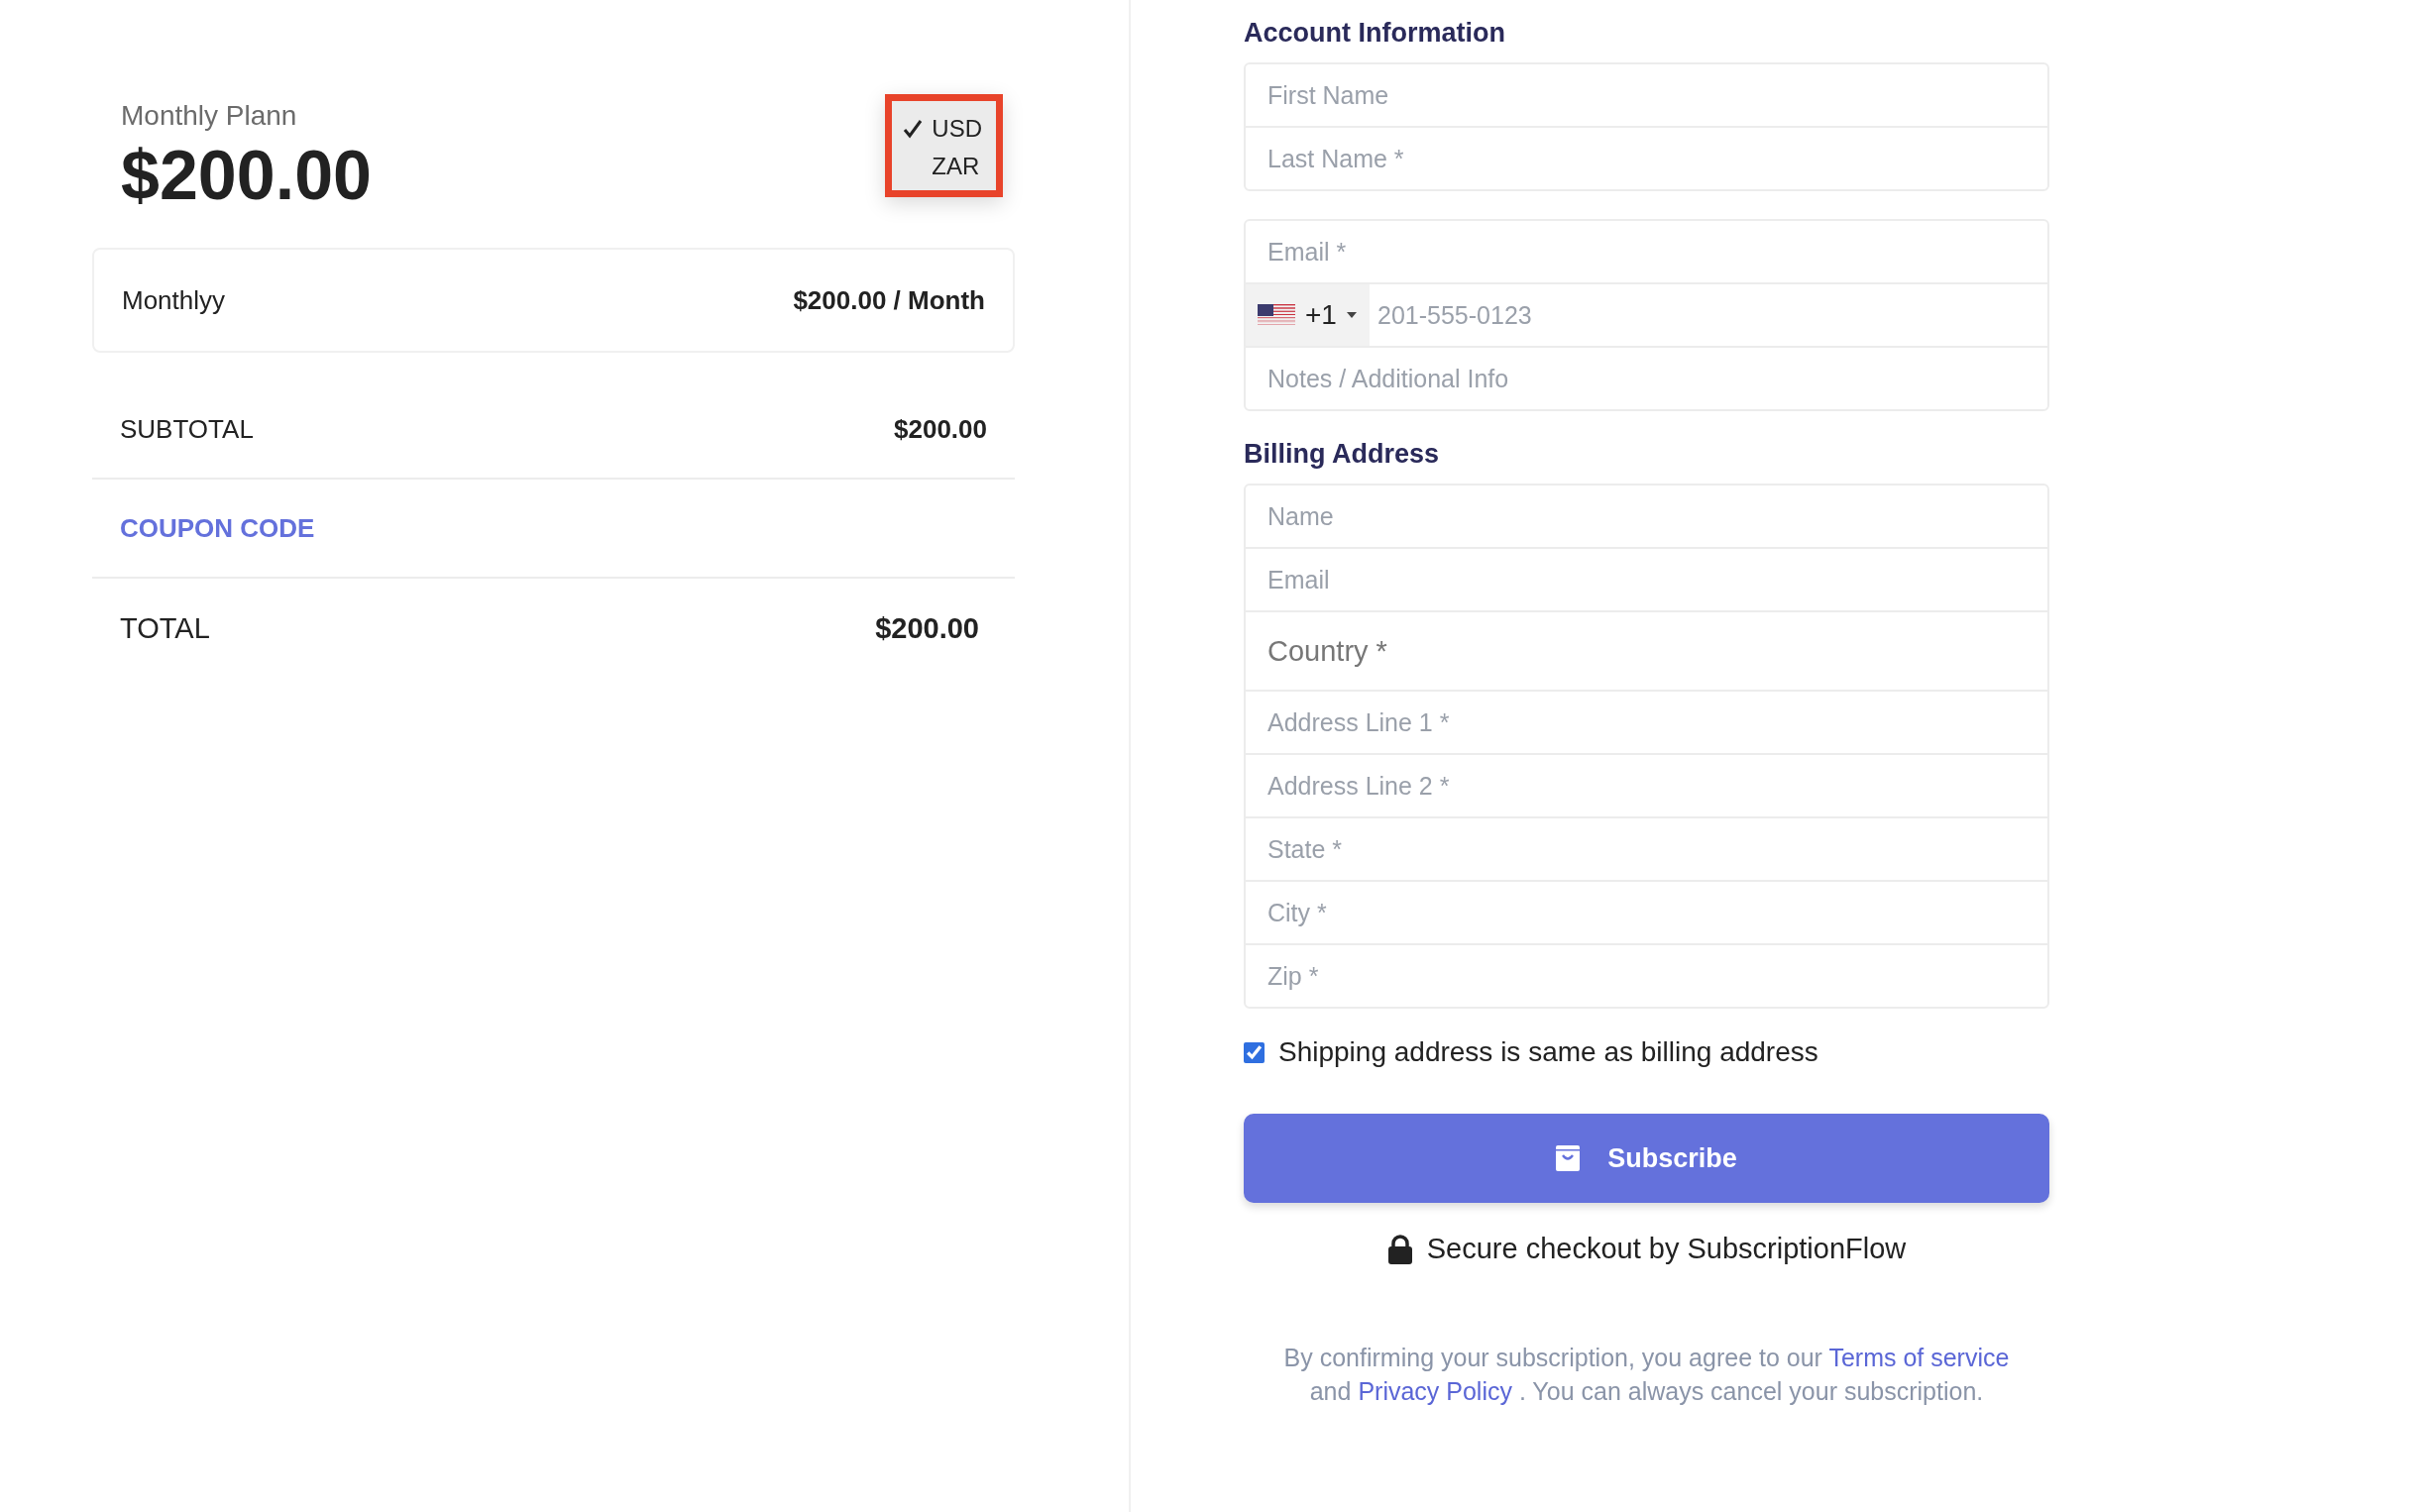 This screenshot has height=1512, width=2422. I want to click on text-field: Address Line 1 *, so click(1646, 723).